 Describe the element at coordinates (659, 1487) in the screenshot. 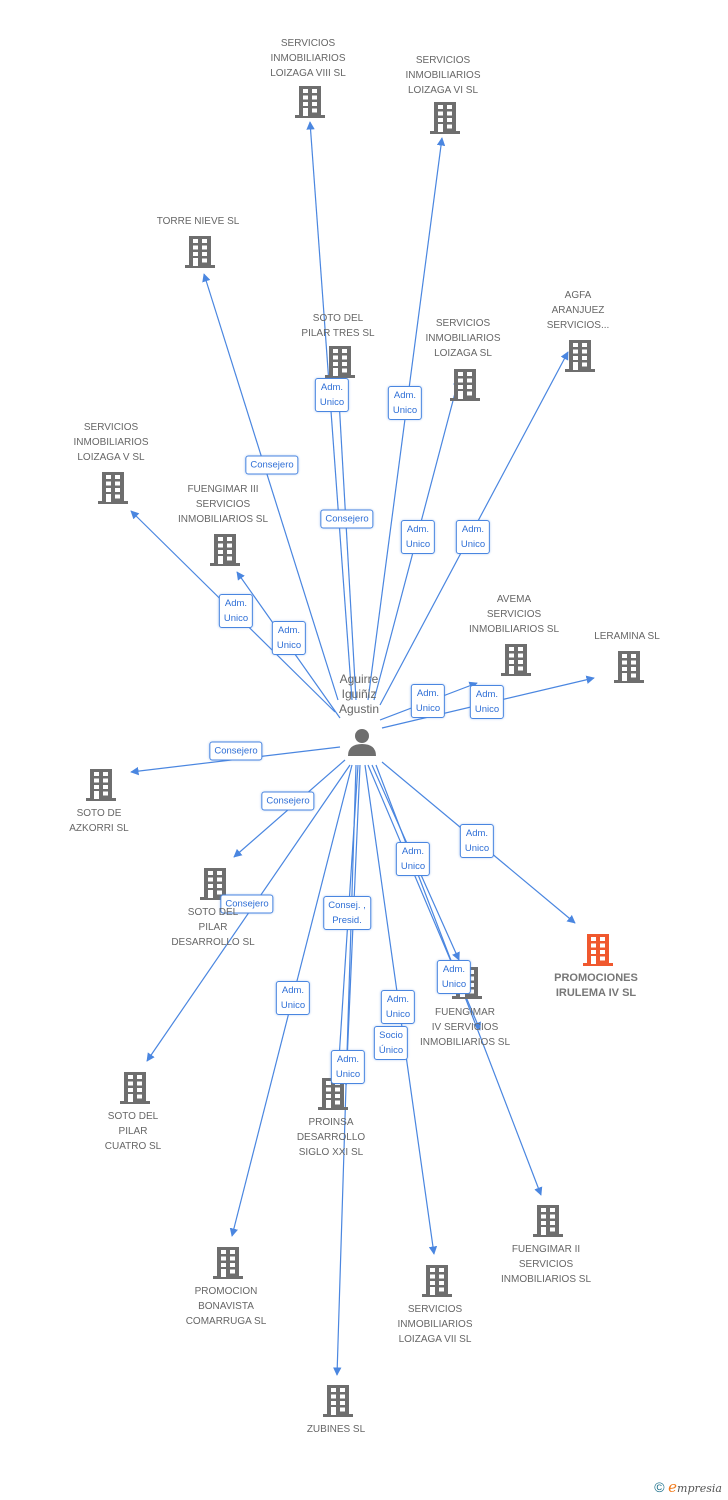

I see `copyright-symbol: ©` at that location.